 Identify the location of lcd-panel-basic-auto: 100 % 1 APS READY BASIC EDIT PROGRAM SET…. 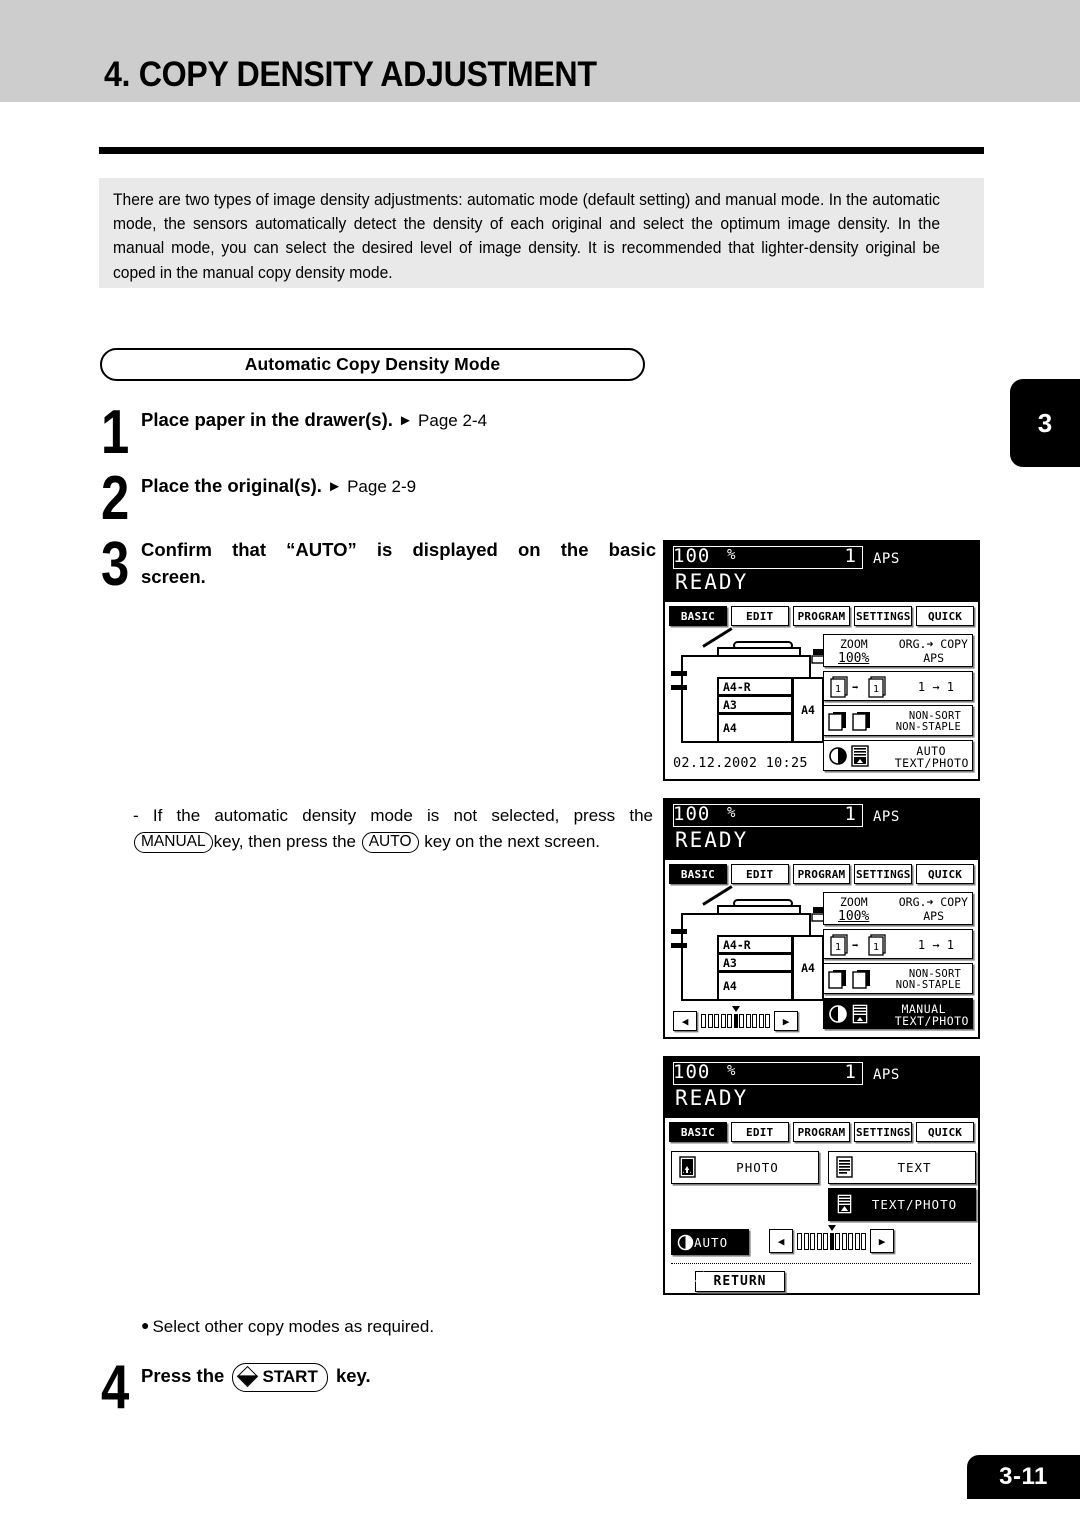
(821, 660).